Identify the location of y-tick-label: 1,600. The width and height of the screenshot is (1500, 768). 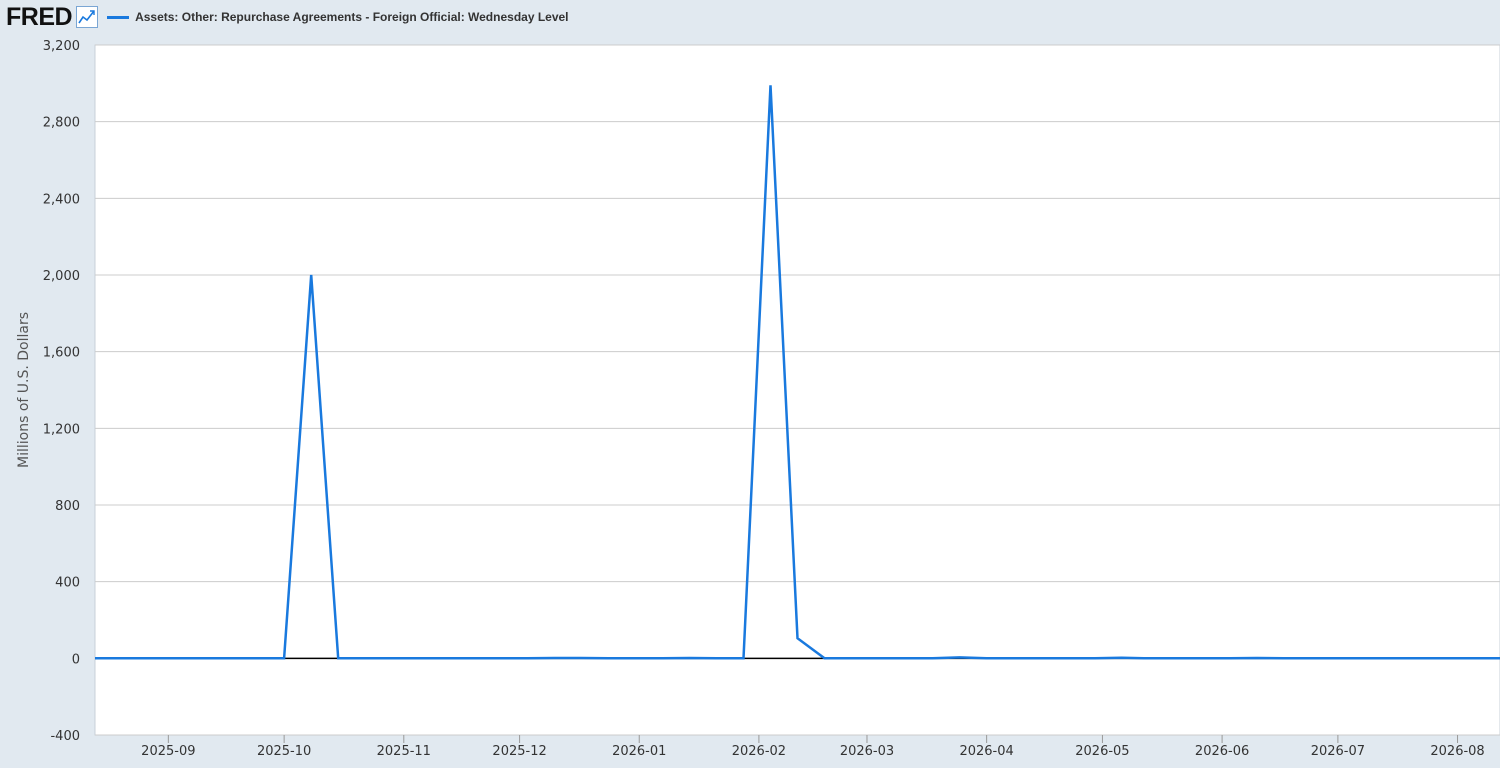
(61, 353).